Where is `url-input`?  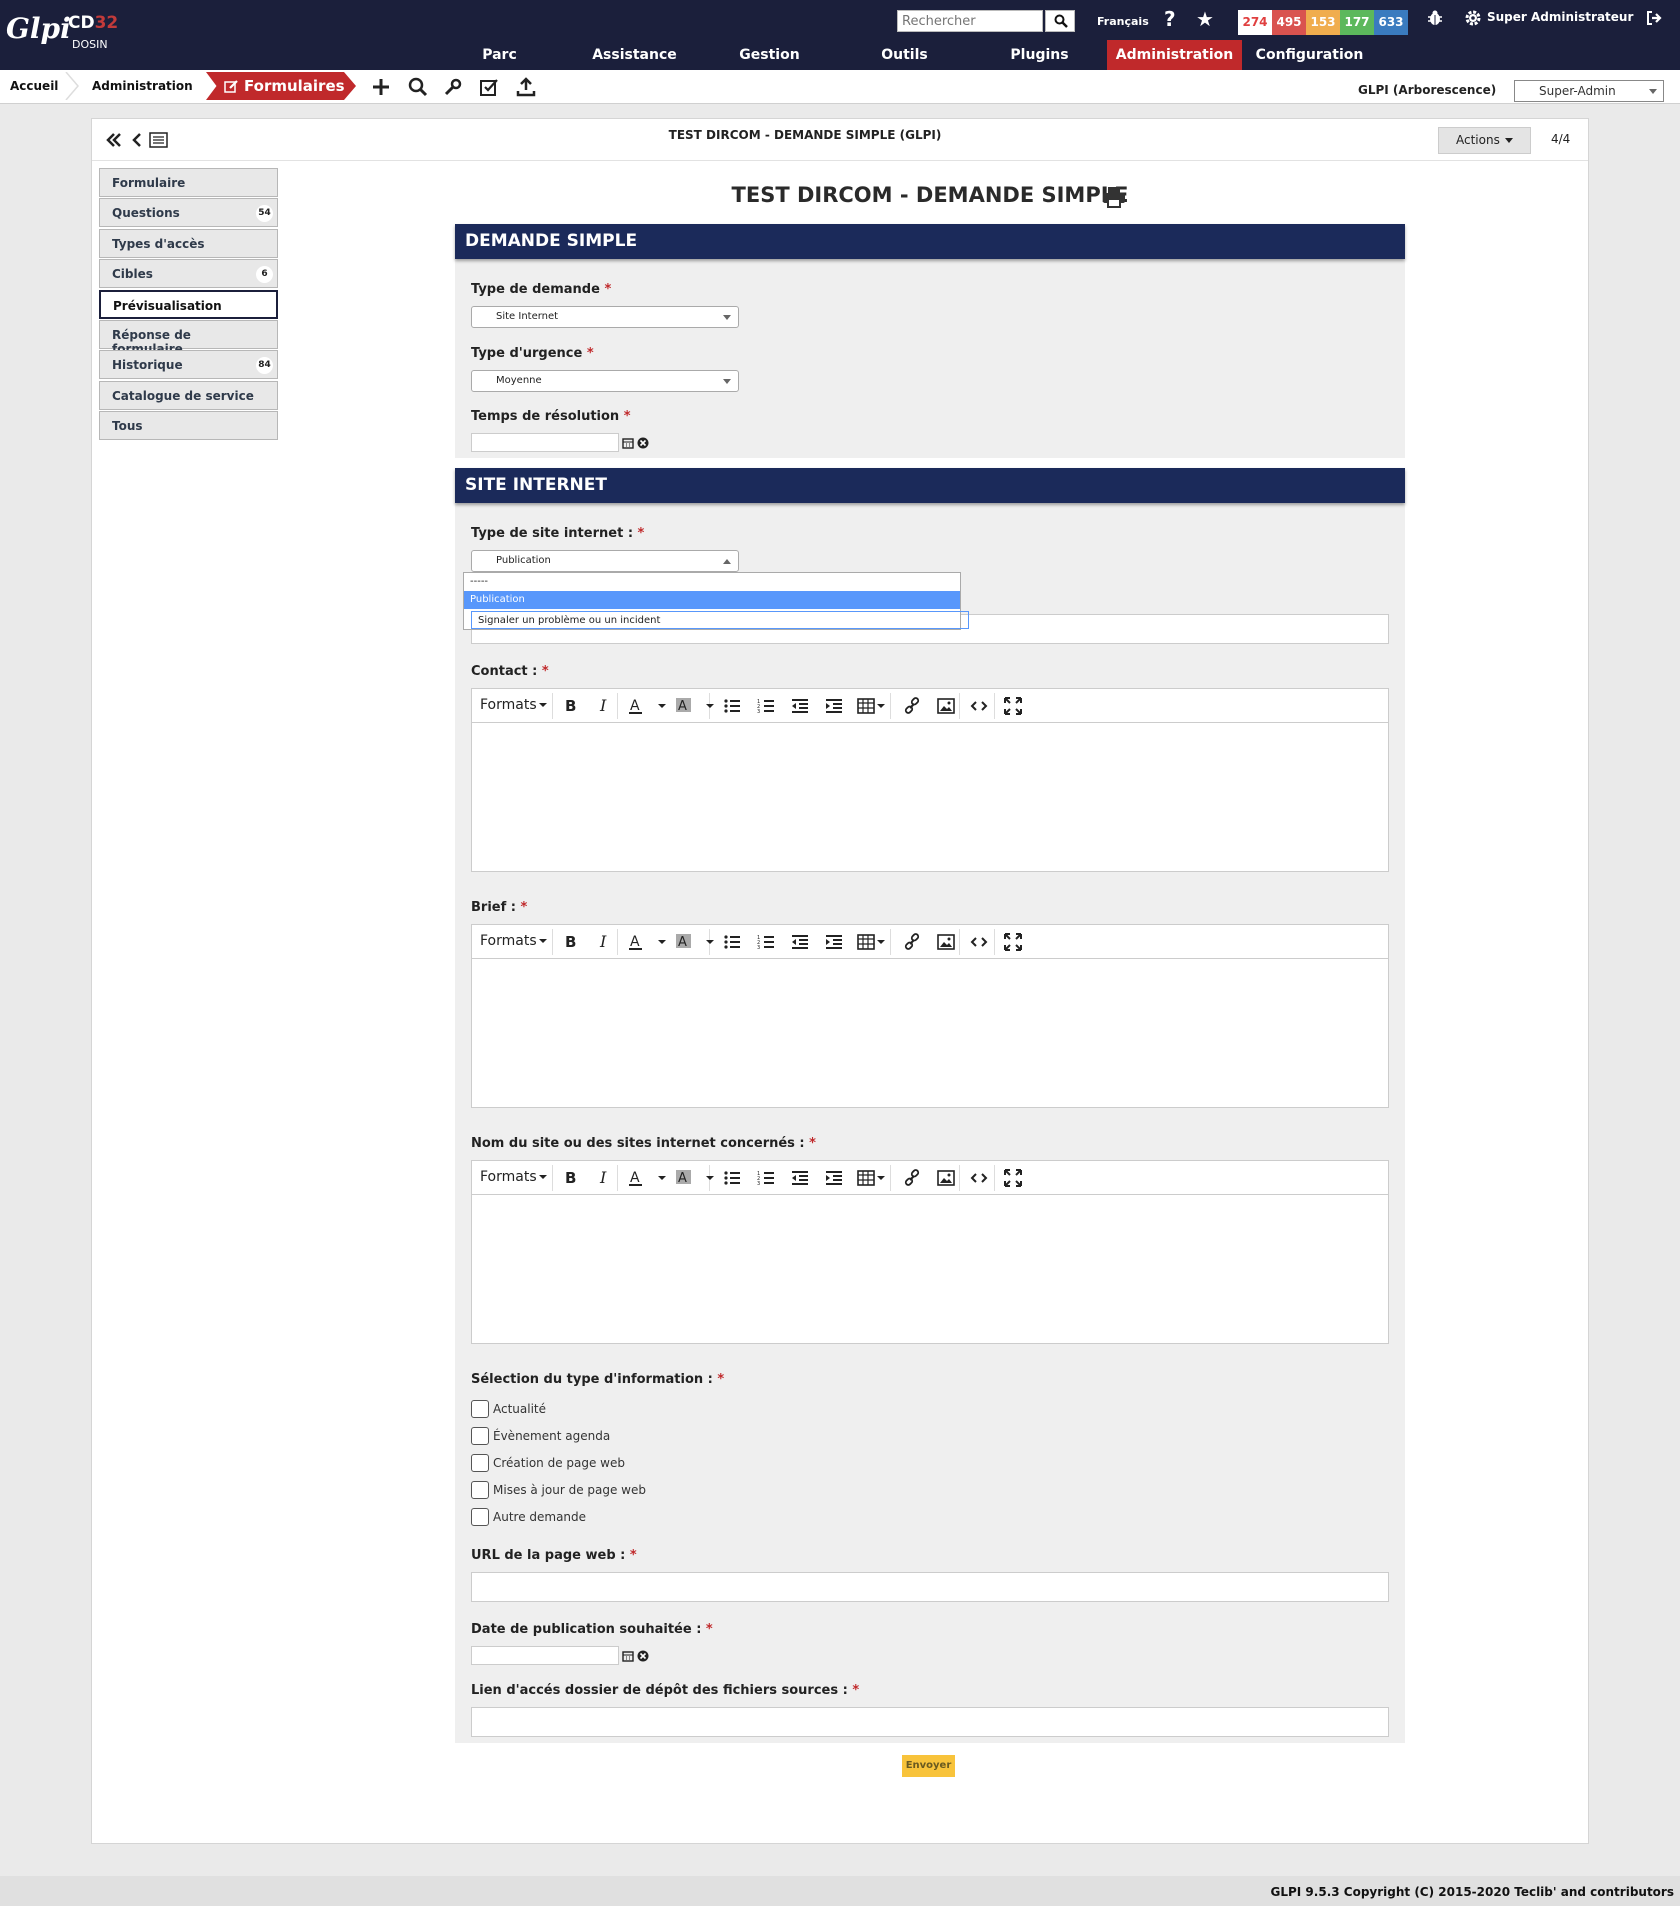
url-input is located at coordinates (930, 1587).